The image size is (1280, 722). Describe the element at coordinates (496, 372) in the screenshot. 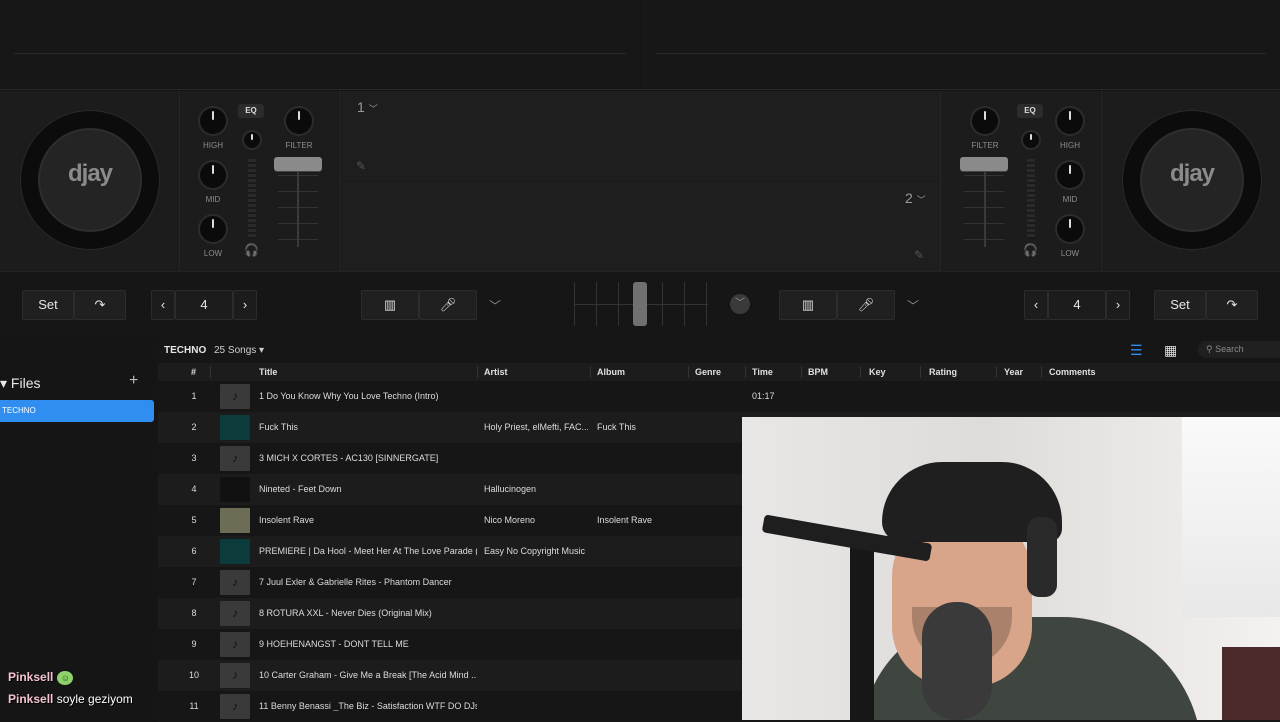

I see `col-artist: Artist` at that location.